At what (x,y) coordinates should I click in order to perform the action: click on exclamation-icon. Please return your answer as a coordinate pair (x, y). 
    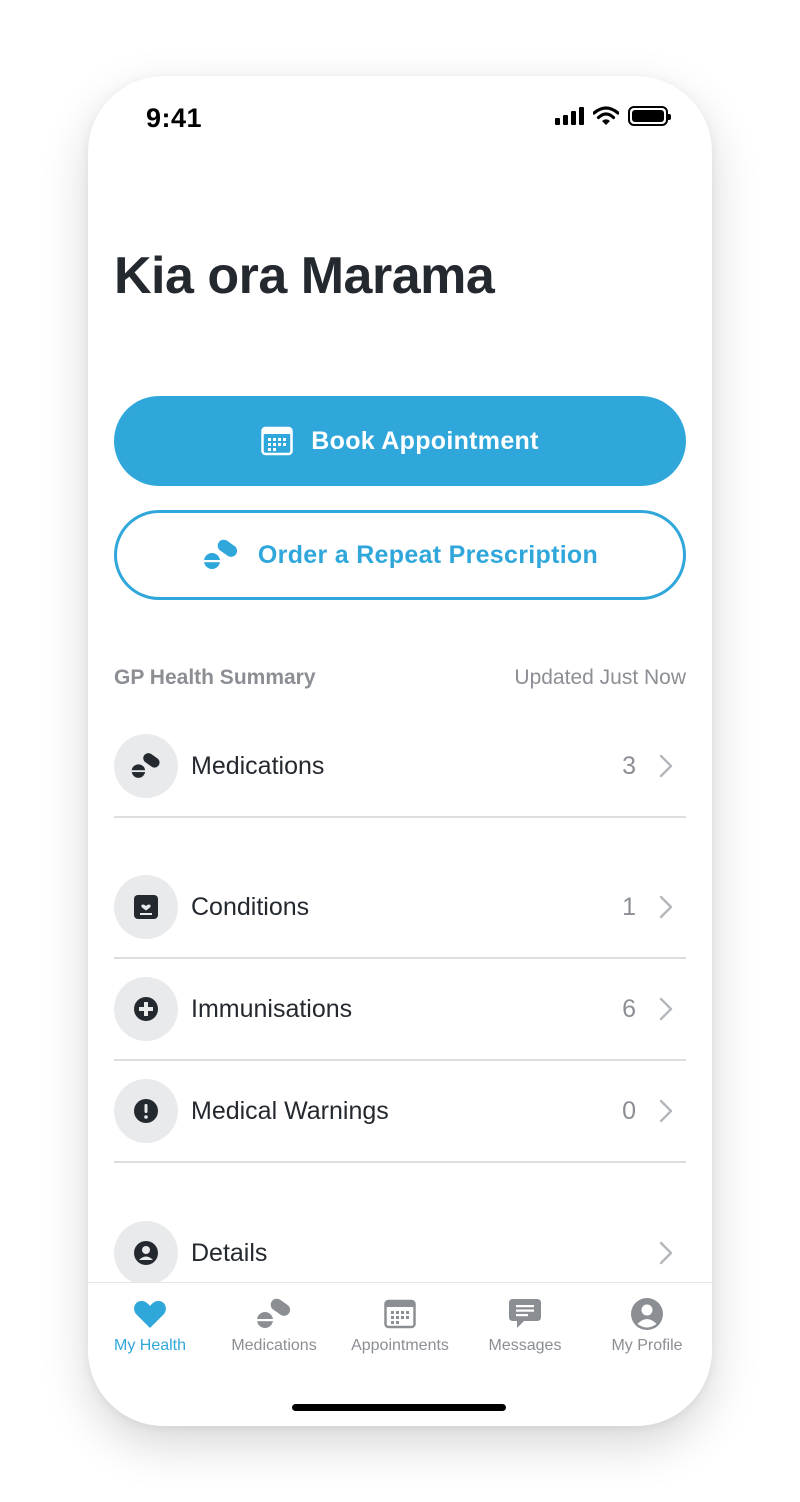
    Looking at the image, I should click on (146, 1111).